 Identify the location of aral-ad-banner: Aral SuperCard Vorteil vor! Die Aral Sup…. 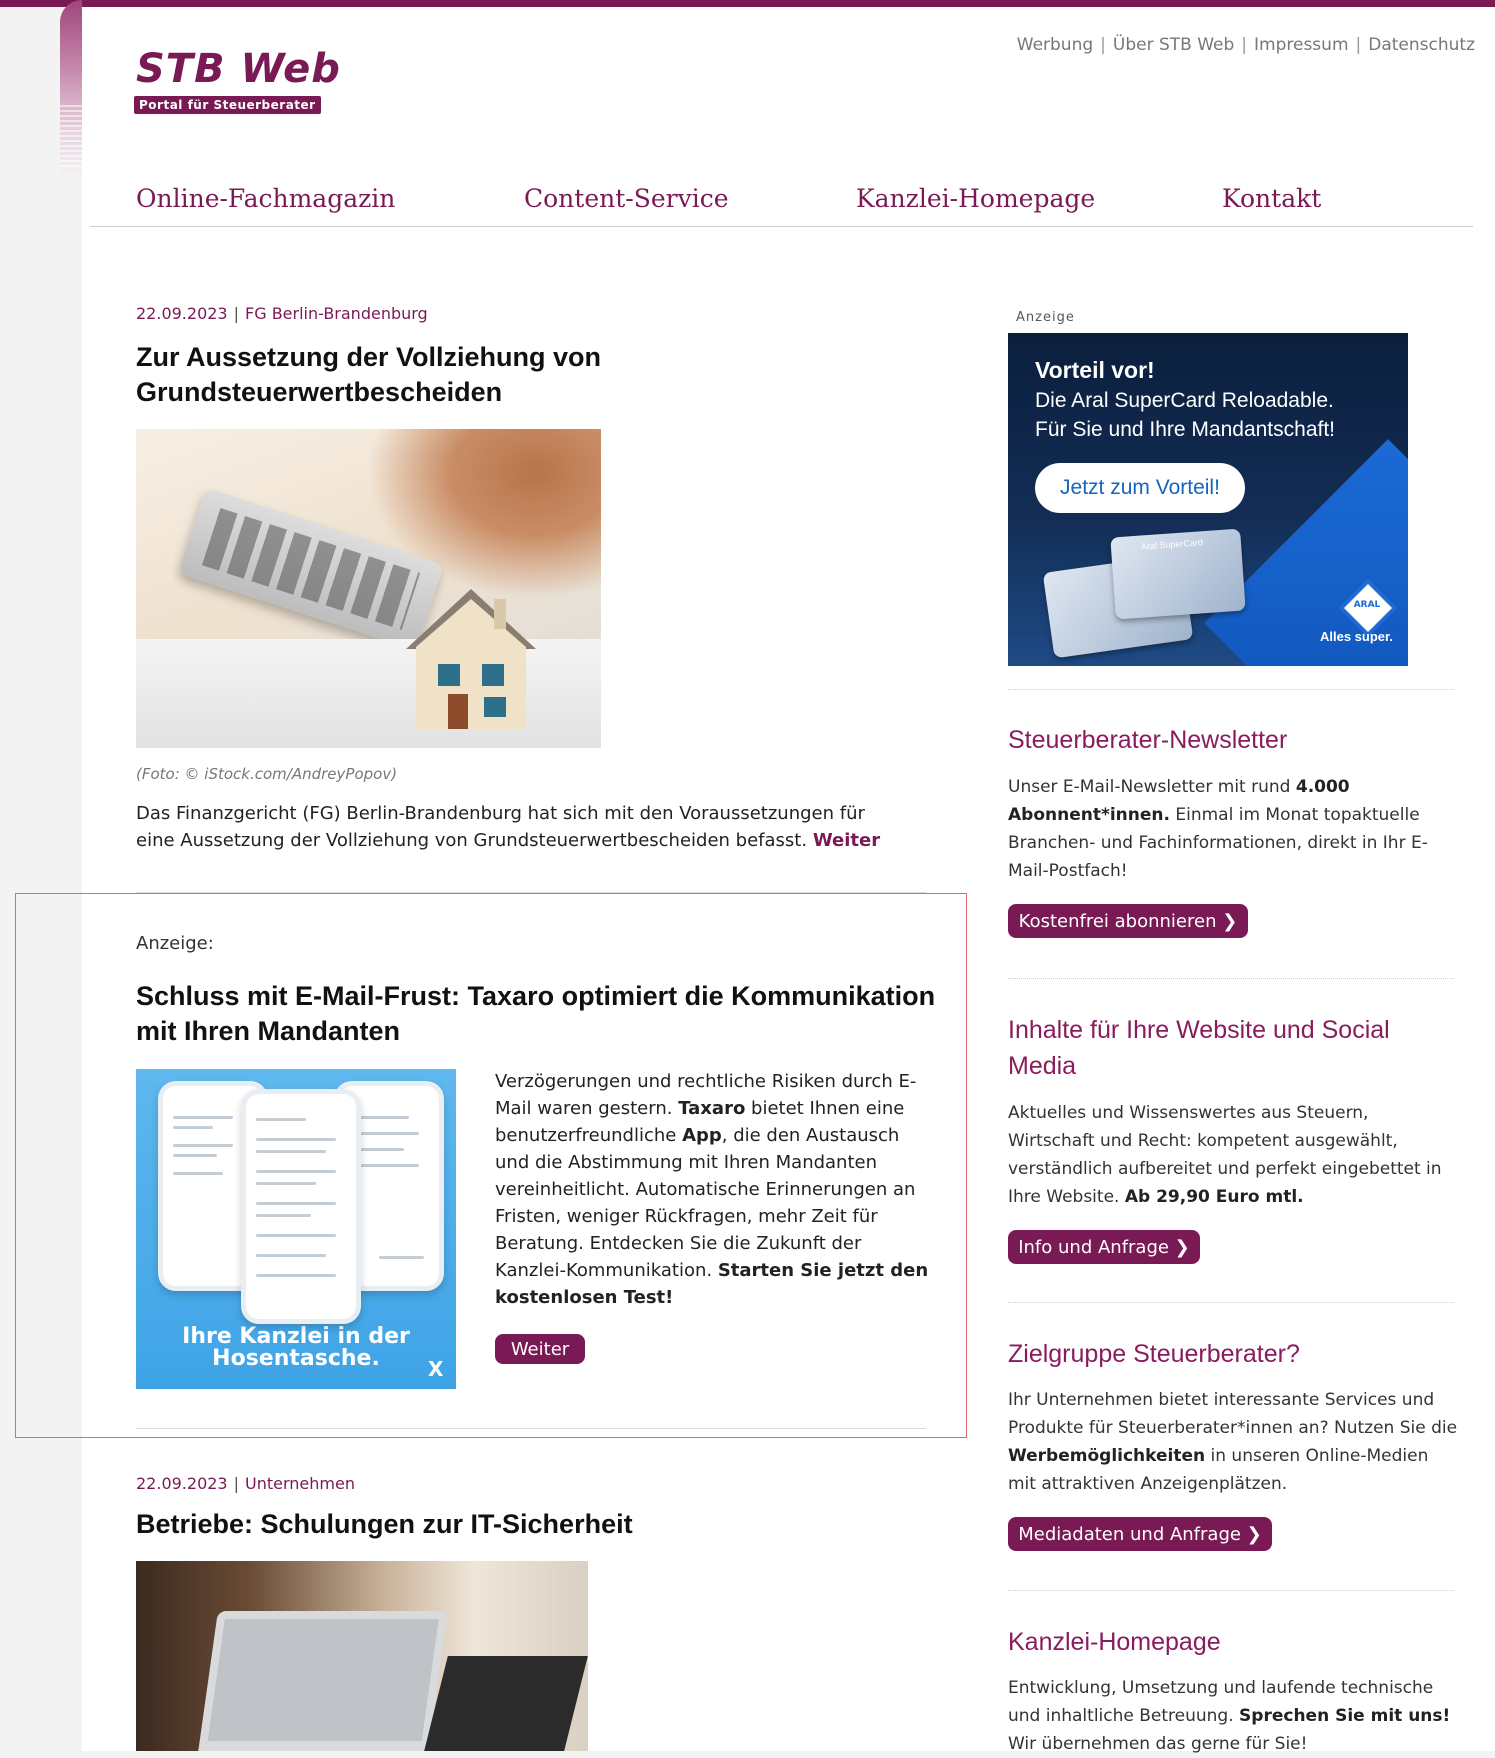
(1208, 499).